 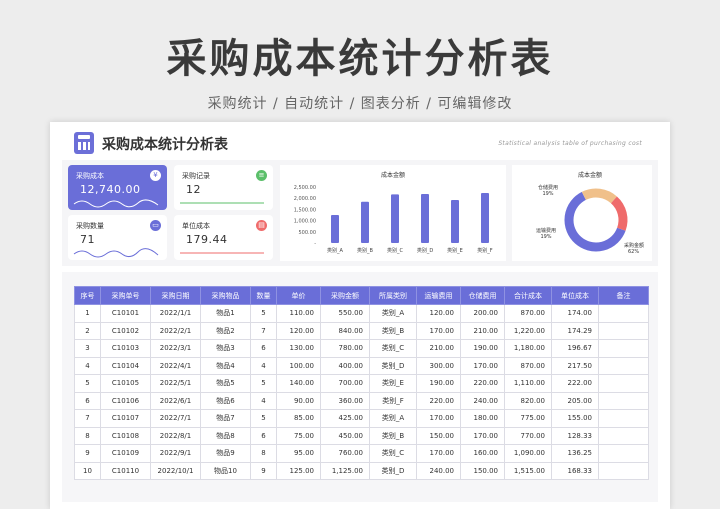 What do you see at coordinates (482, 418) in the screenshot?
I see `table-cell: 180.00` at bounding box center [482, 418].